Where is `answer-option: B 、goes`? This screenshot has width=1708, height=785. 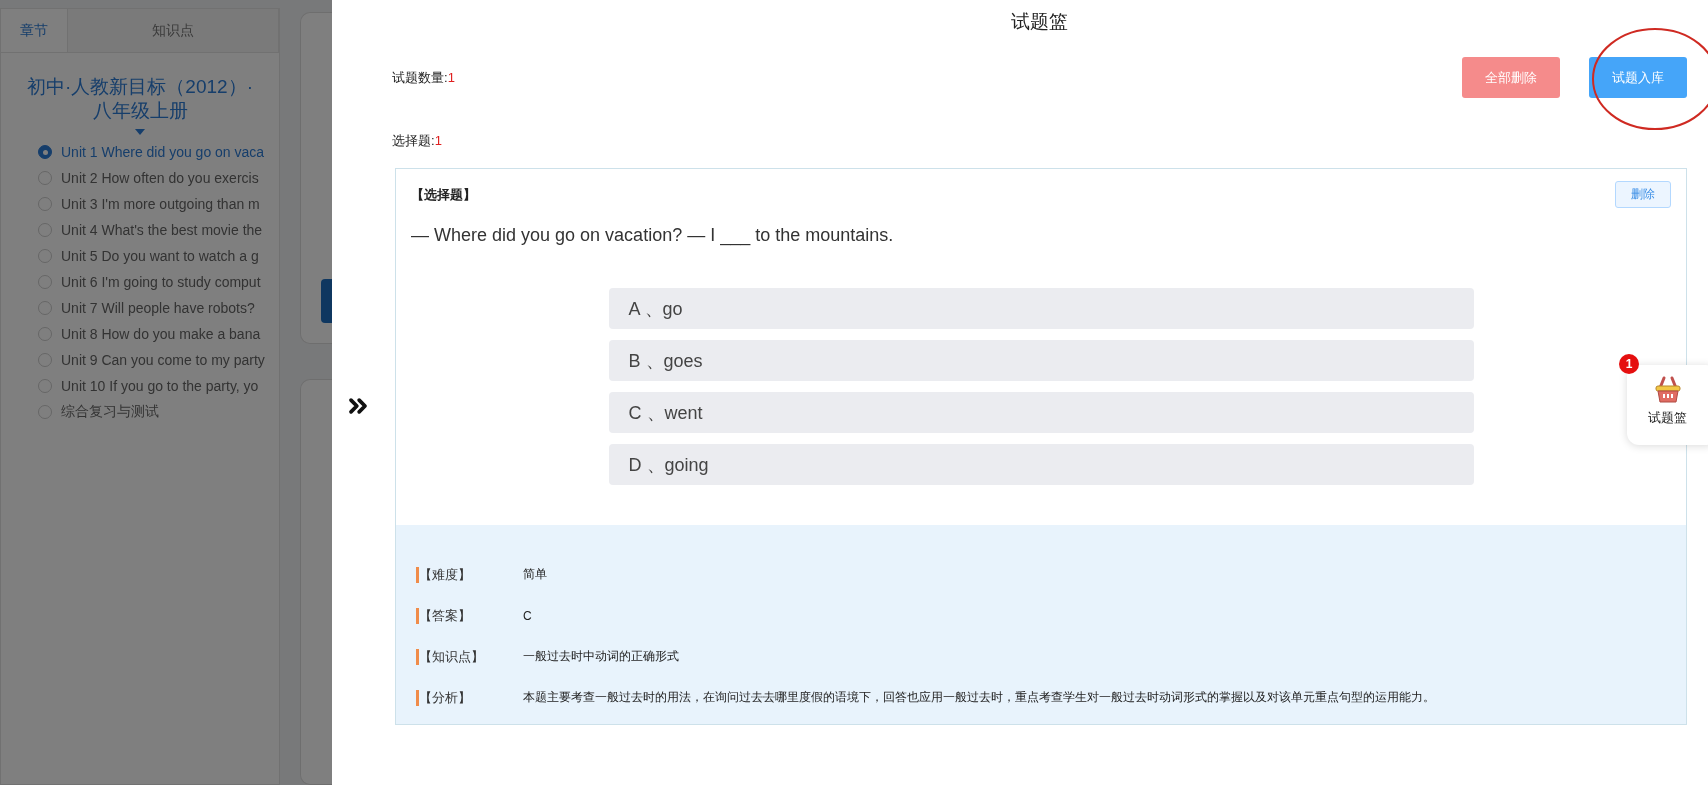
answer-option: B 、goes is located at coordinates (1041, 360).